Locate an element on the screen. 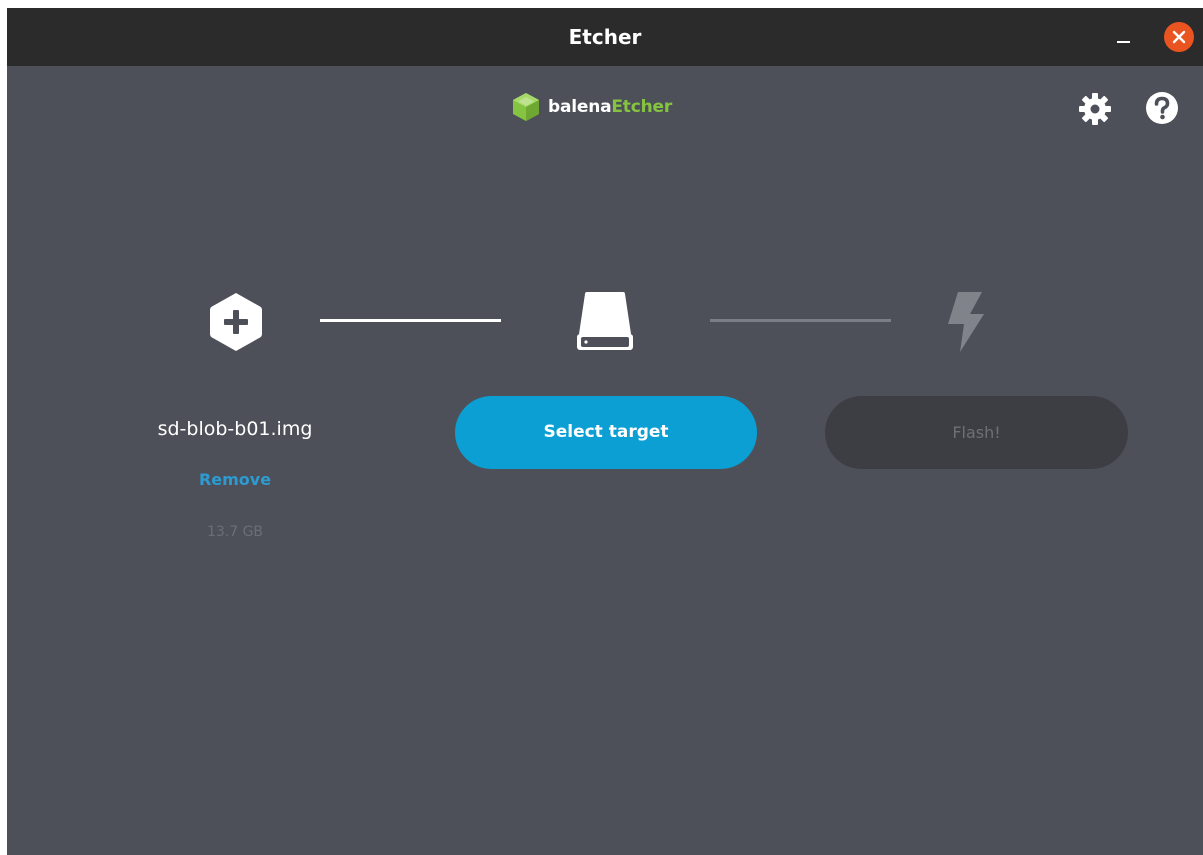  question-mark-icon is located at coordinates (1162, 108).